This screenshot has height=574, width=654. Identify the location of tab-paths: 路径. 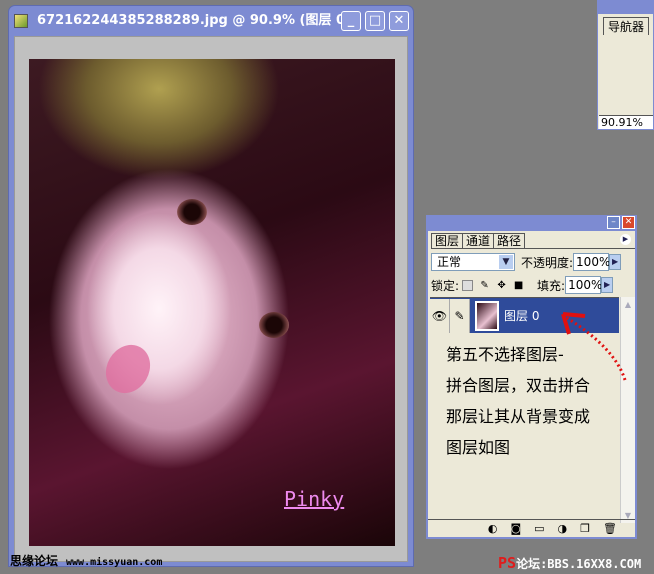
(509, 240).